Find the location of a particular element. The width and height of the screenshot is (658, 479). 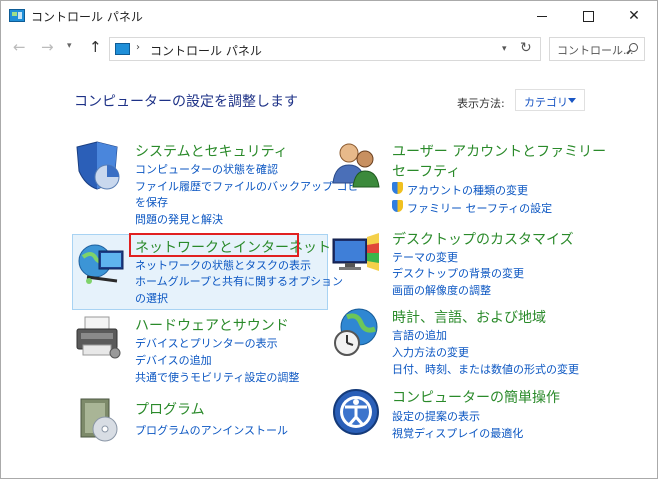

globe-clock-icon is located at coordinates (356, 332).